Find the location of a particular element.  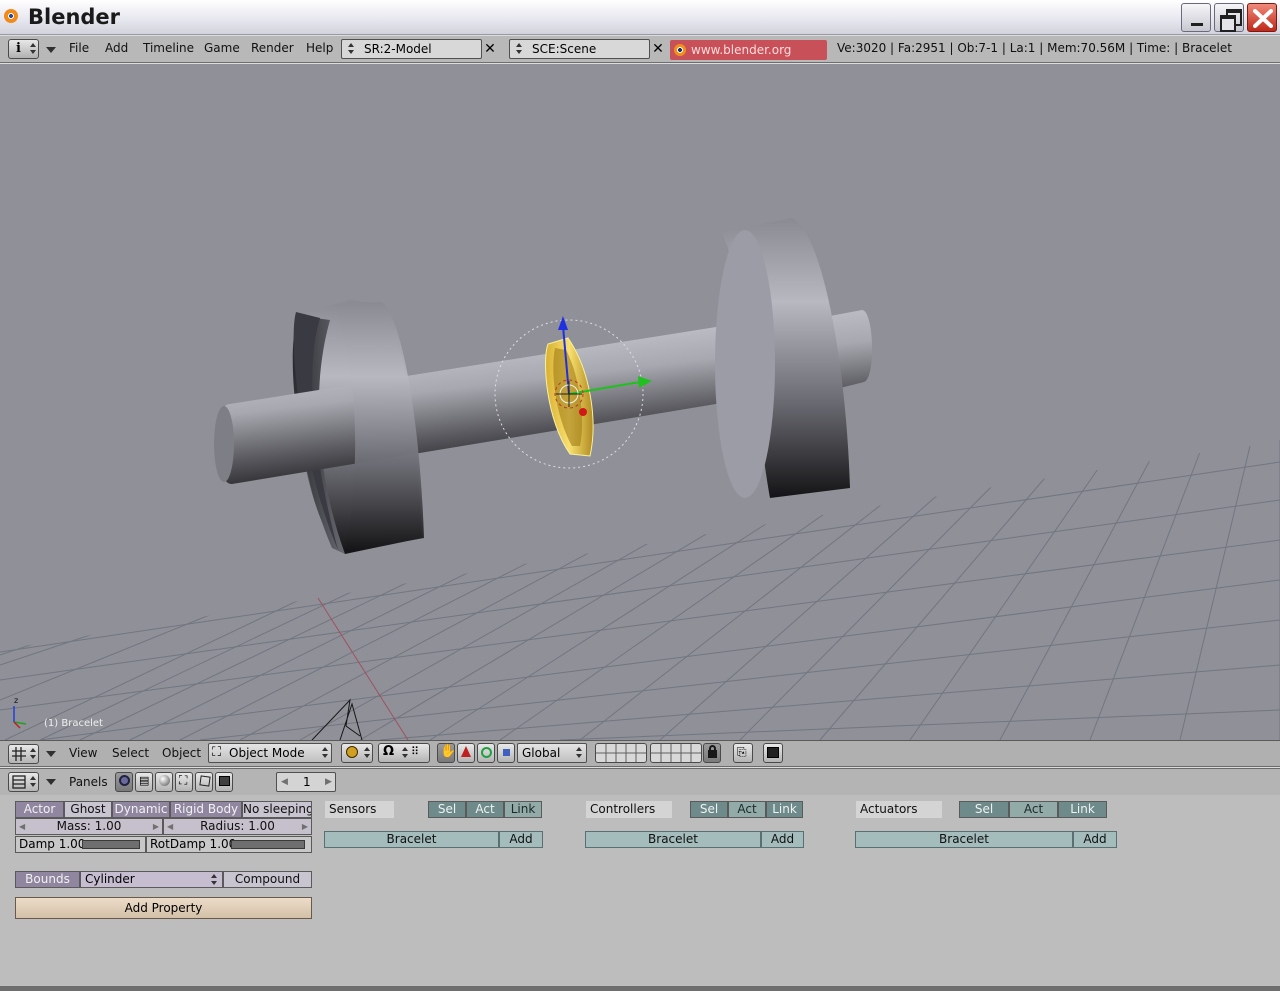

controllers-add-button: Add is located at coordinates (782, 839).